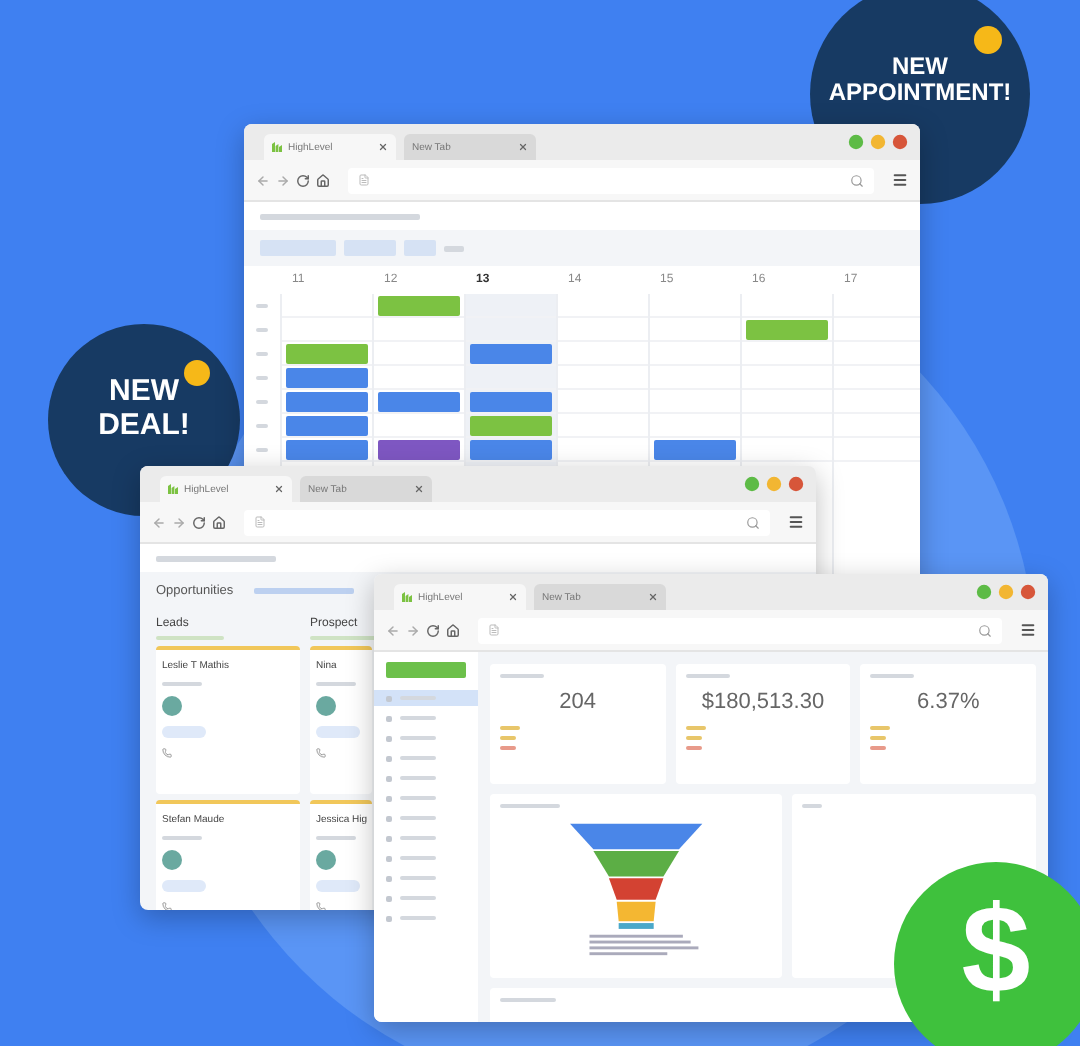 This screenshot has height=1046, width=1080. What do you see at coordinates (426, 698) in the screenshot?
I see `nav-item` at bounding box center [426, 698].